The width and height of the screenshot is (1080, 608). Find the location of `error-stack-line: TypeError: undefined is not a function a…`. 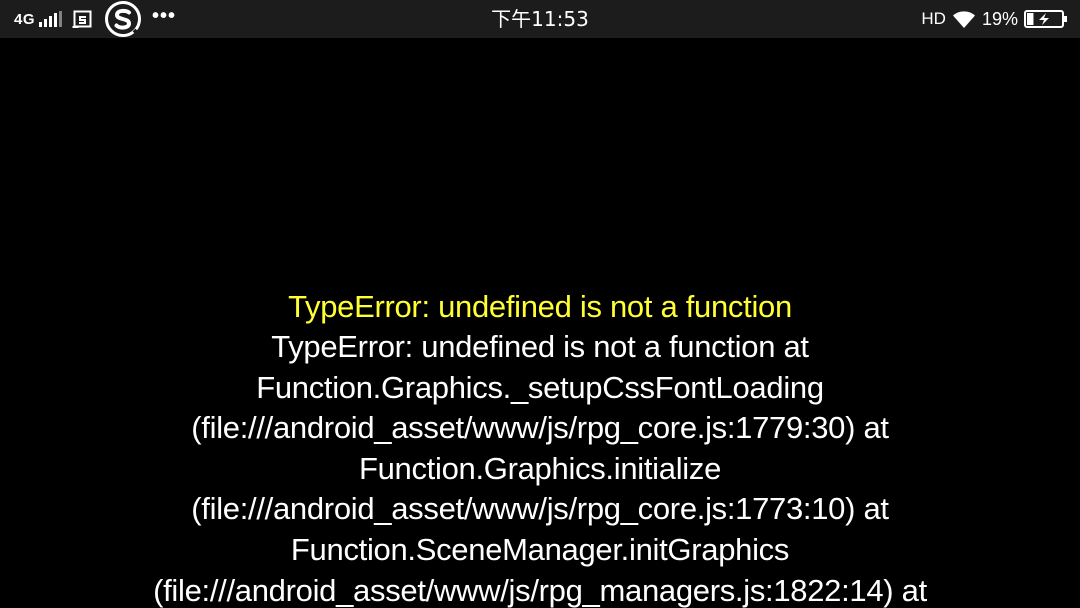

error-stack-line: TypeError: undefined is not a function a… is located at coordinates (540, 346).